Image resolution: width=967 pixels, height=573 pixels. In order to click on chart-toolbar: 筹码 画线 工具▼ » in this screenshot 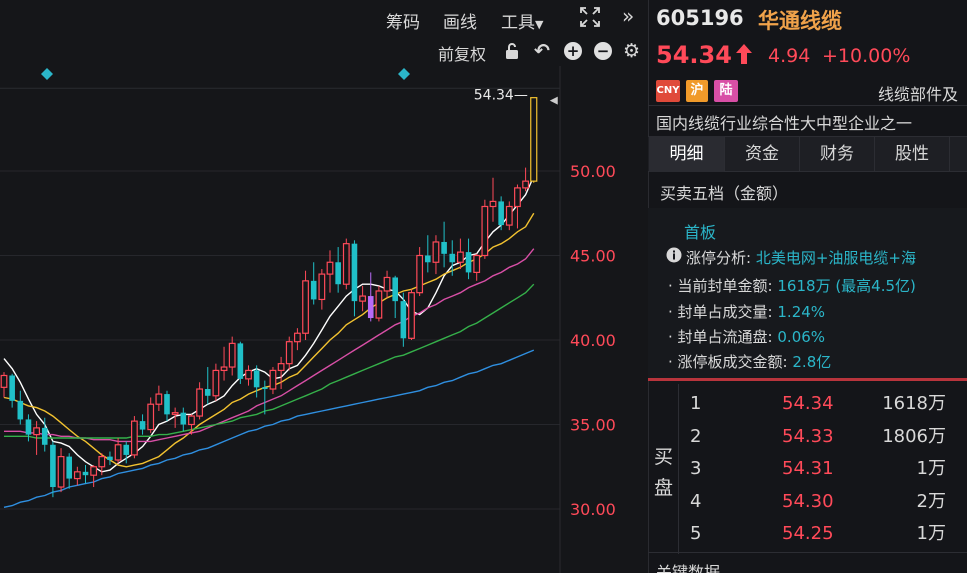, I will do `click(324, 19)`.